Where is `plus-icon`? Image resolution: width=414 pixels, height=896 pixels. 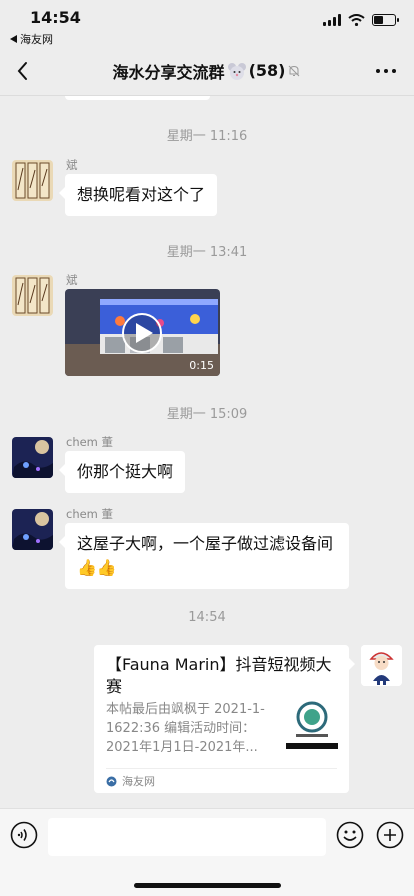 plus-icon is located at coordinates (390, 835).